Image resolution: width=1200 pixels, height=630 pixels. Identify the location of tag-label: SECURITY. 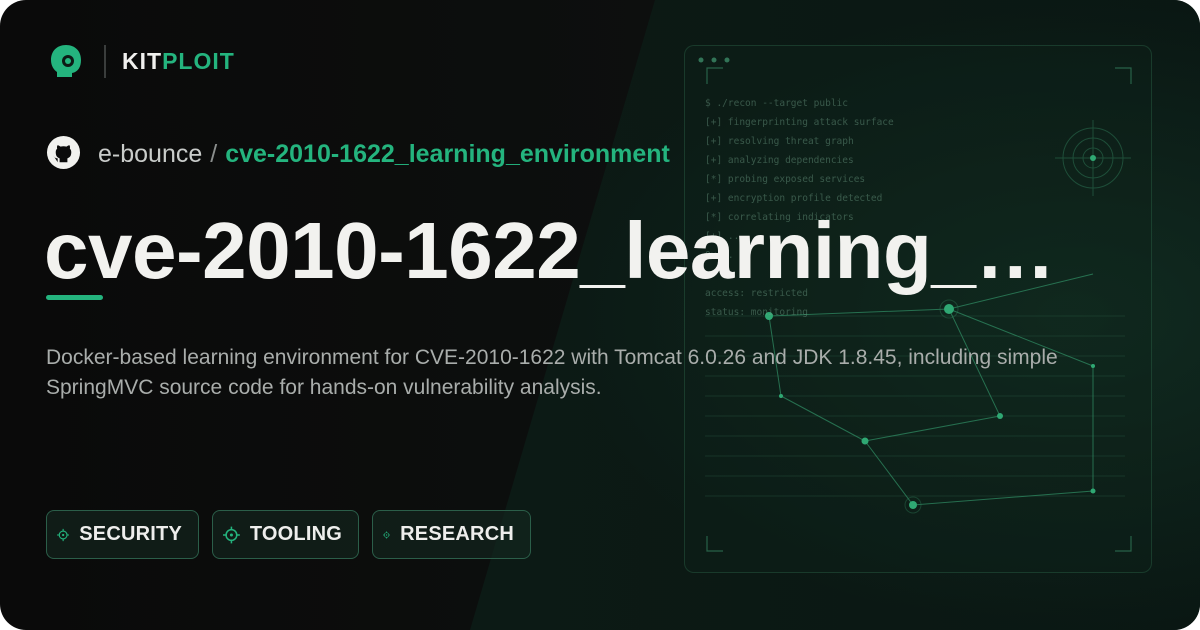
(130, 534).